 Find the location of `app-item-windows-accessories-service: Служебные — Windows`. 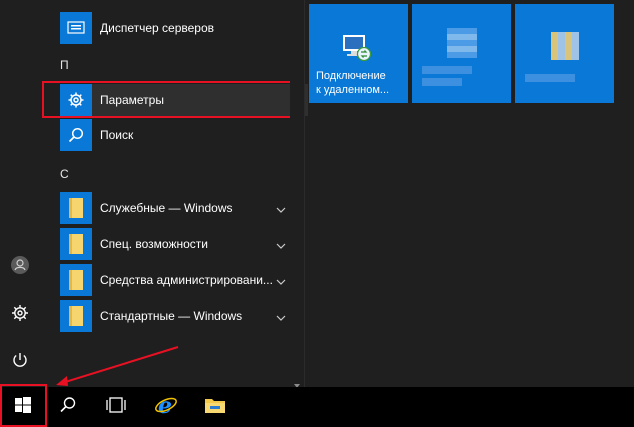

app-item-windows-accessories-service: Служебные — Windows is located at coordinates (176, 208).